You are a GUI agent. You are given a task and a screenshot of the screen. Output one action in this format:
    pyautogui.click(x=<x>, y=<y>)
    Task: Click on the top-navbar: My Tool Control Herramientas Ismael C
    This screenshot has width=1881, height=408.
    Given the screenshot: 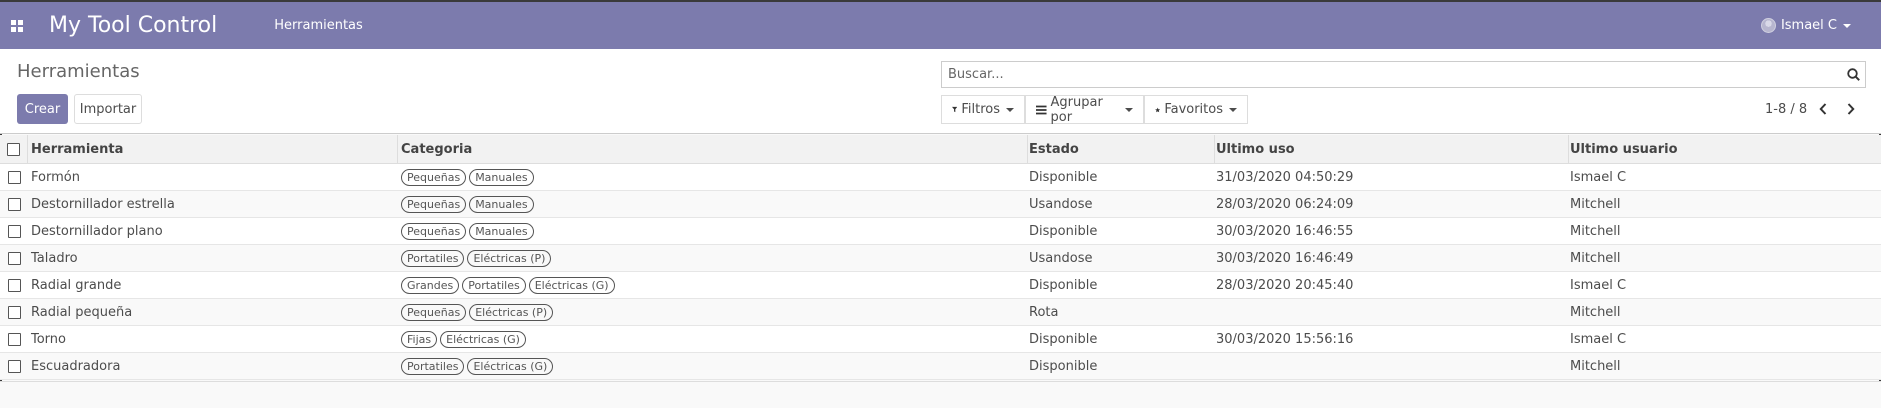 What is the action you would take?
    pyautogui.click(x=940, y=24)
    